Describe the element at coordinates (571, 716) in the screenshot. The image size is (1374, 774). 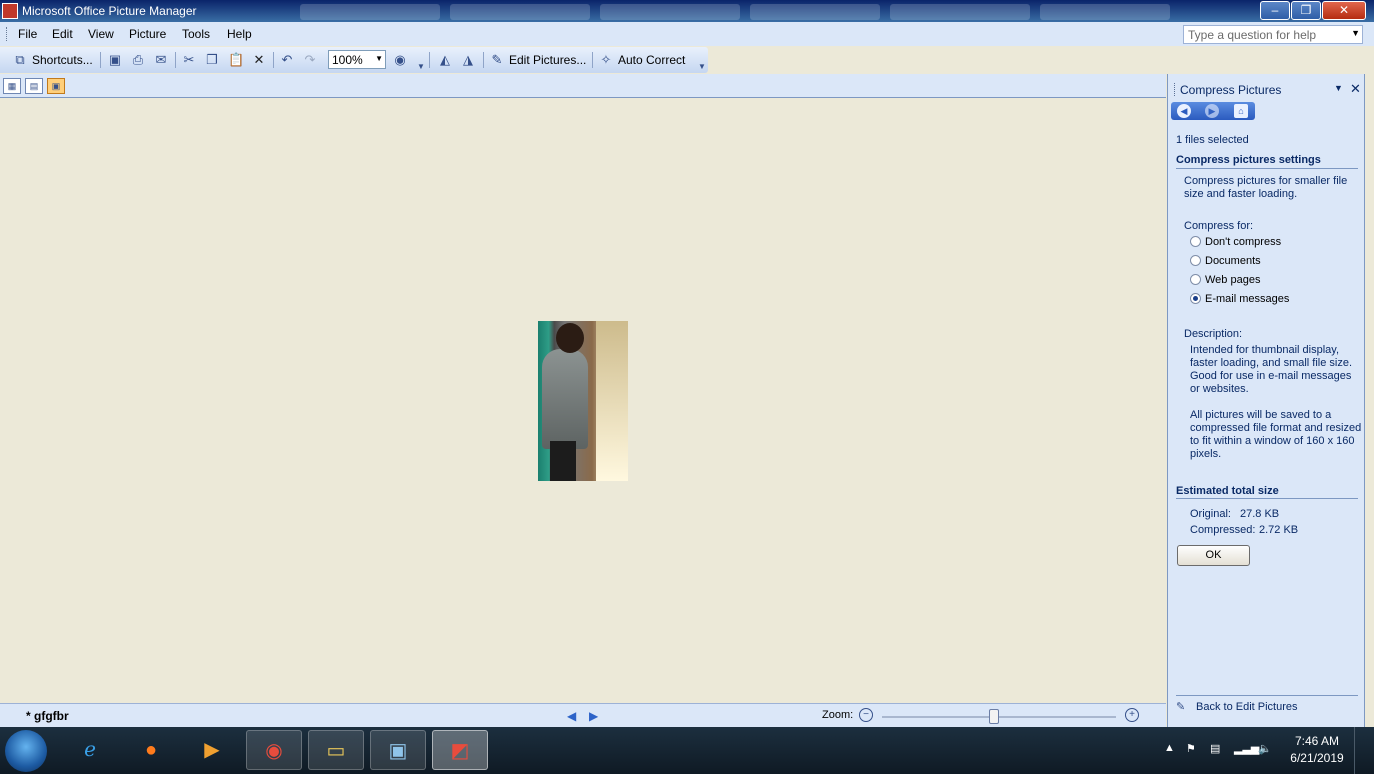
I see `previous-picture-icon: ◀` at that location.